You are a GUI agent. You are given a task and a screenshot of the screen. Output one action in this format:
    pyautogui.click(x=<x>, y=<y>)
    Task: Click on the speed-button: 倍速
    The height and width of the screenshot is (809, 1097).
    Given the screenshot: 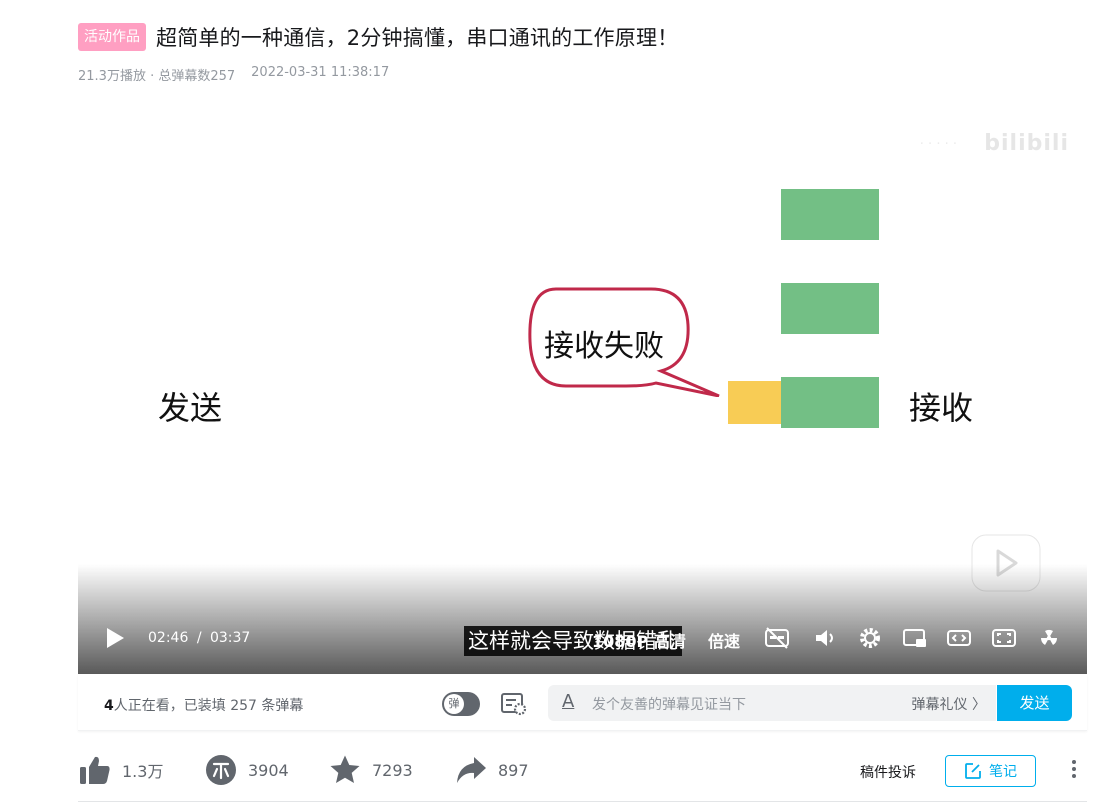 What is the action you would take?
    pyautogui.click(x=724, y=640)
    